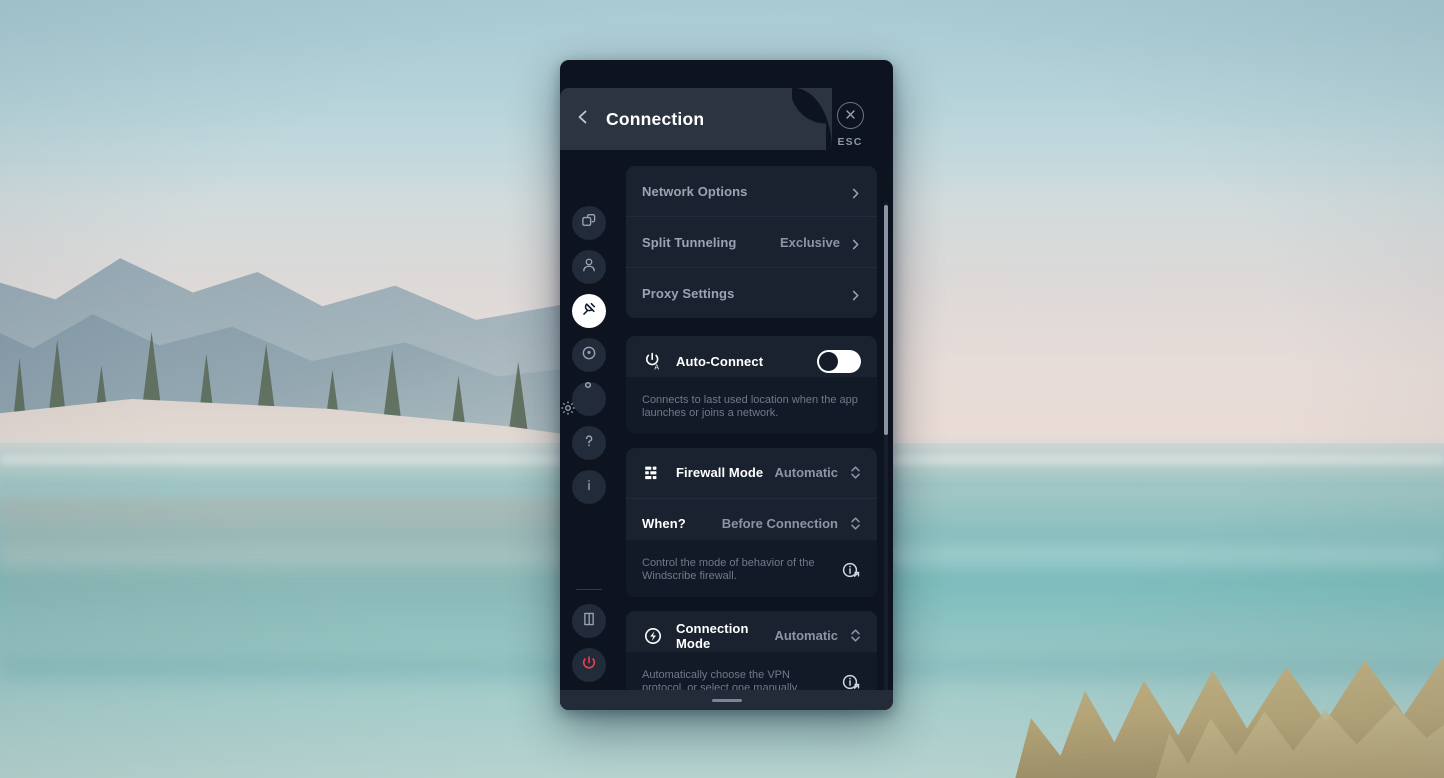 The image size is (1444, 778). What do you see at coordinates (839, 361) in the screenshot?
I see `auto-connect-toggle` at bounding box center [839, 361].